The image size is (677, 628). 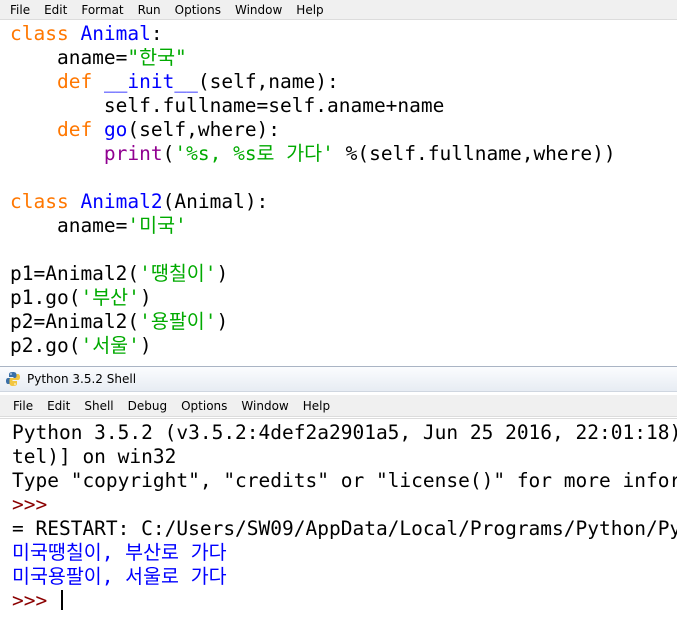 I want to click on code-text: (self,name):, so click(x=268, y=81).